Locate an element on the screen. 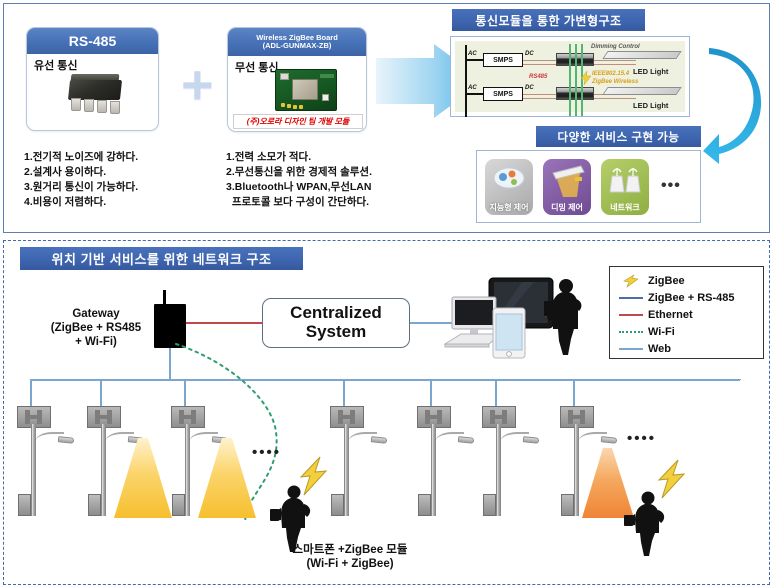 This screenshot has width=773, height=588. services-box: 지능형 제어 디밍 제어 네트워크 ••• is located at coordinates (588, 186).